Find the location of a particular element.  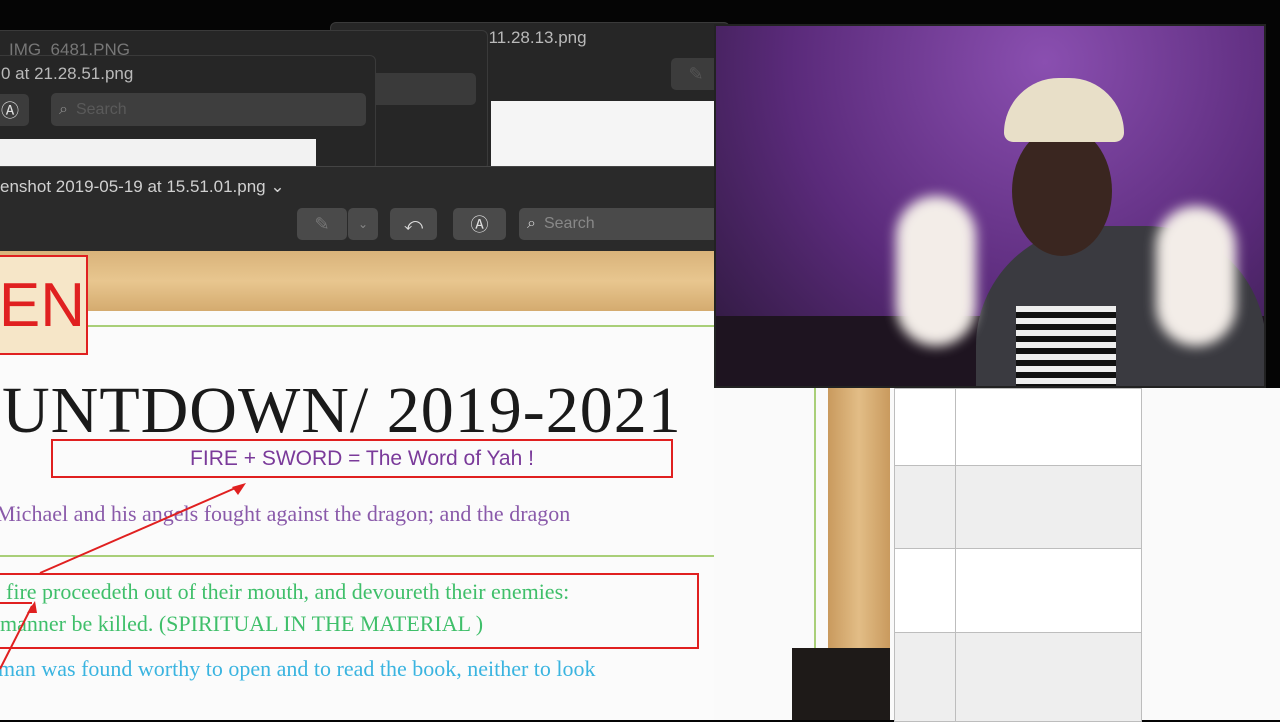

rotate-button: ⤺ is located at coordinates (413, 224).